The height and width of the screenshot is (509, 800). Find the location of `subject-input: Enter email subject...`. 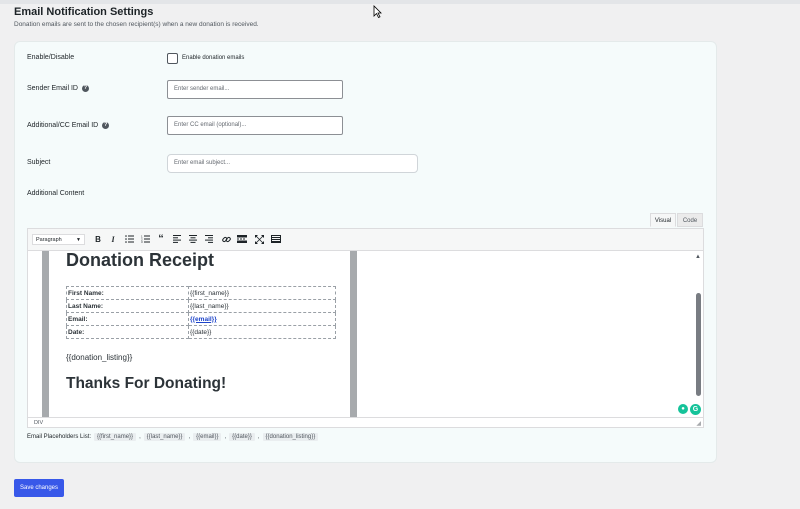

subject-input: Enter email subject... is located at coordinates (292, 163).